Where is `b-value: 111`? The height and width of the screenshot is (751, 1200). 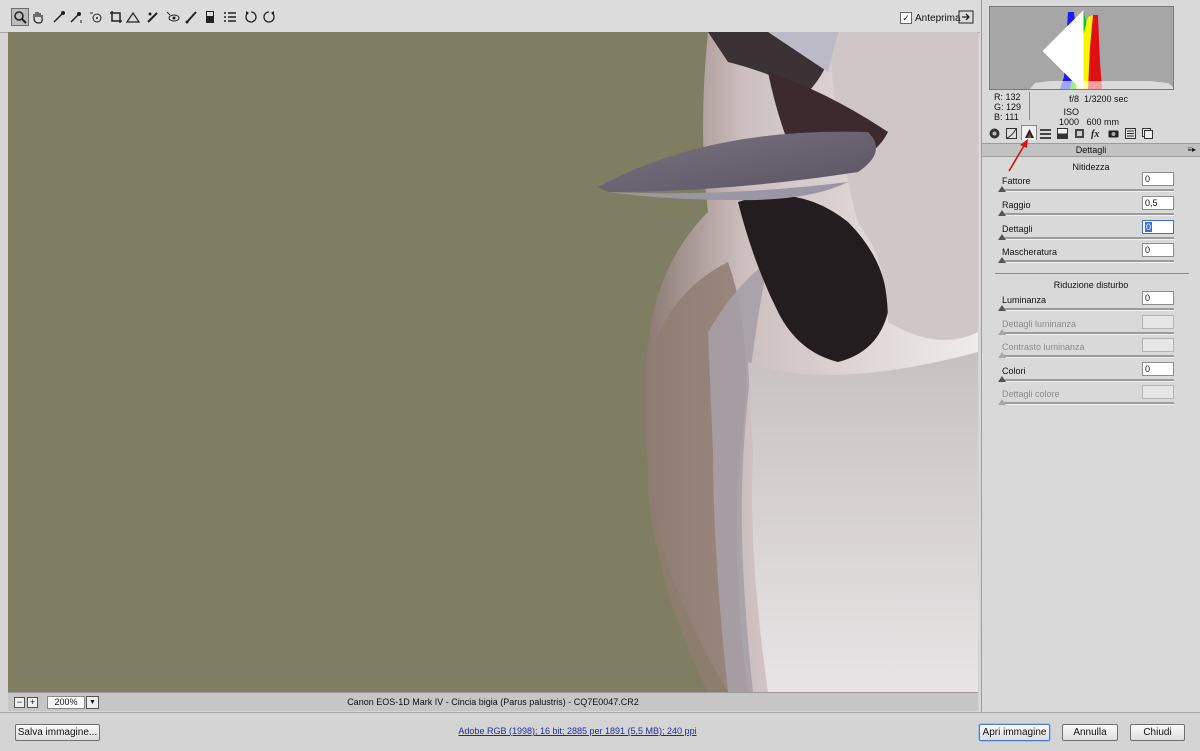
b-value: 111 is located at coordinates (1012, 117).